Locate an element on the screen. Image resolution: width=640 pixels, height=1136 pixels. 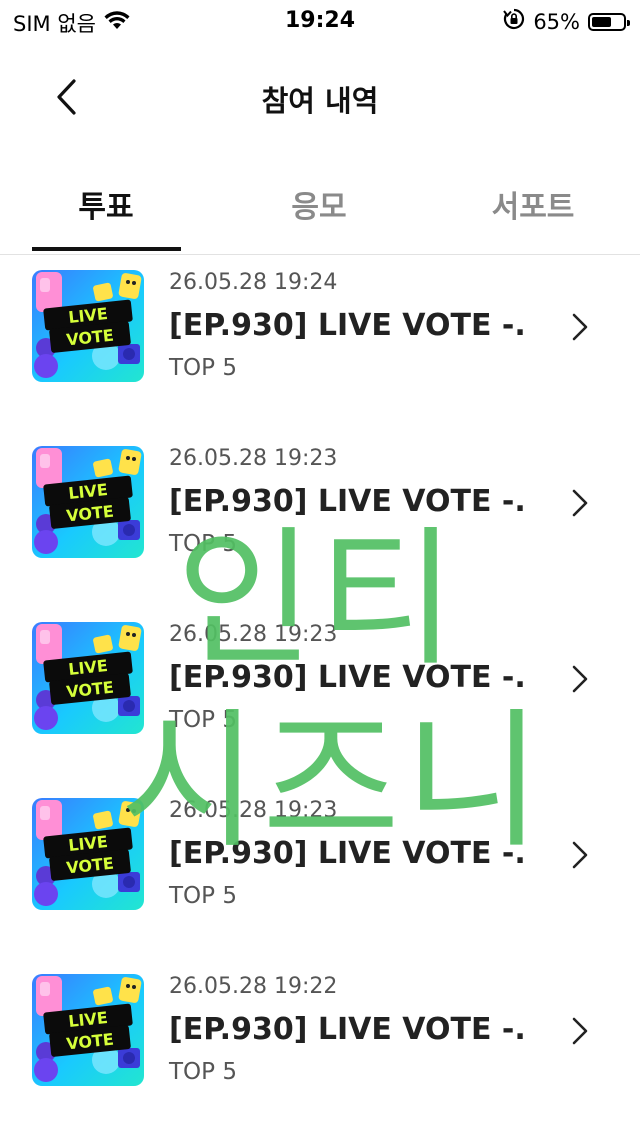
status-right: 65% is located at coordinates (566, 21).